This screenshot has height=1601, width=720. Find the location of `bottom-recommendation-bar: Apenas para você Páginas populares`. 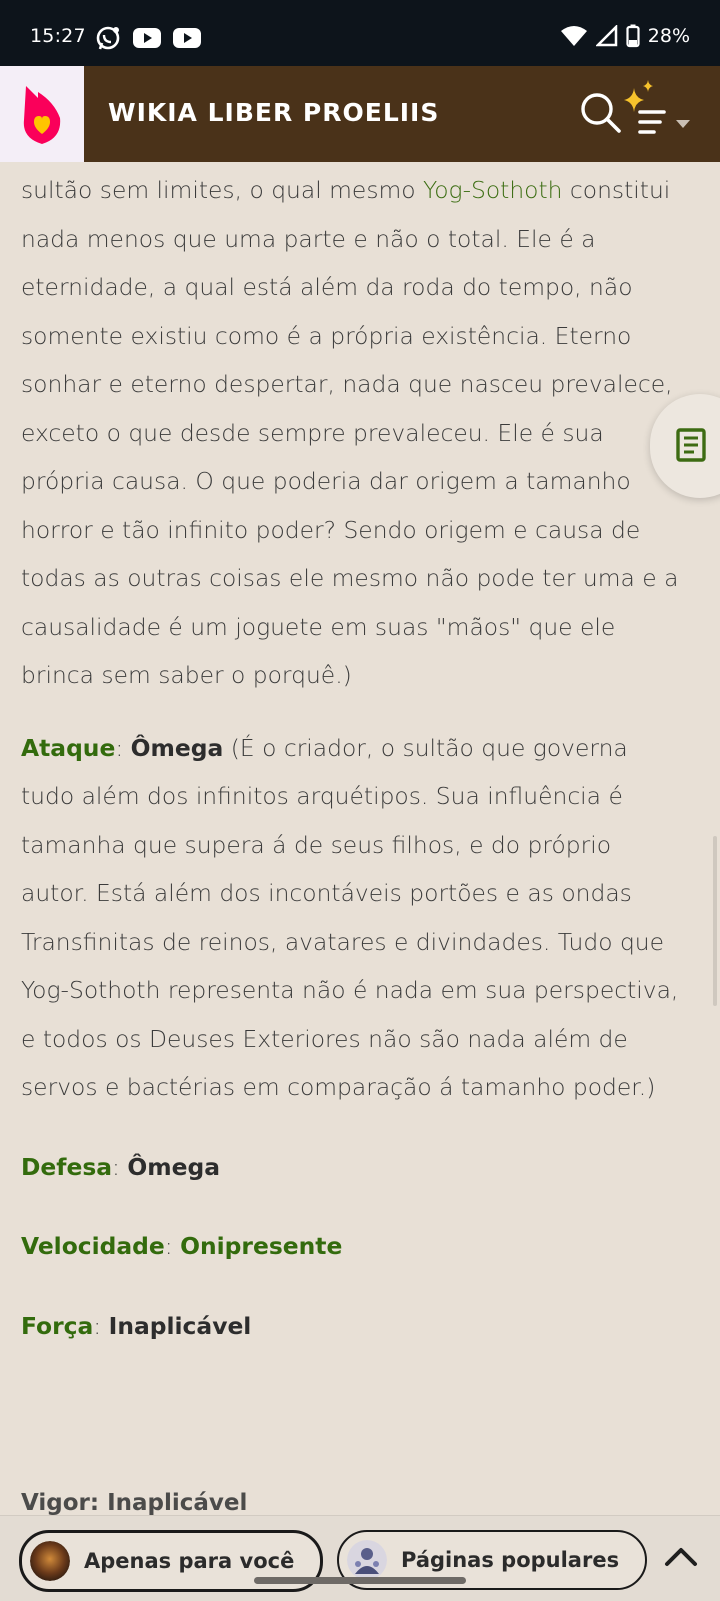

bottom-recommendation-bar: Apenas para você Páginas populares is located at coordinates (360, 1558).